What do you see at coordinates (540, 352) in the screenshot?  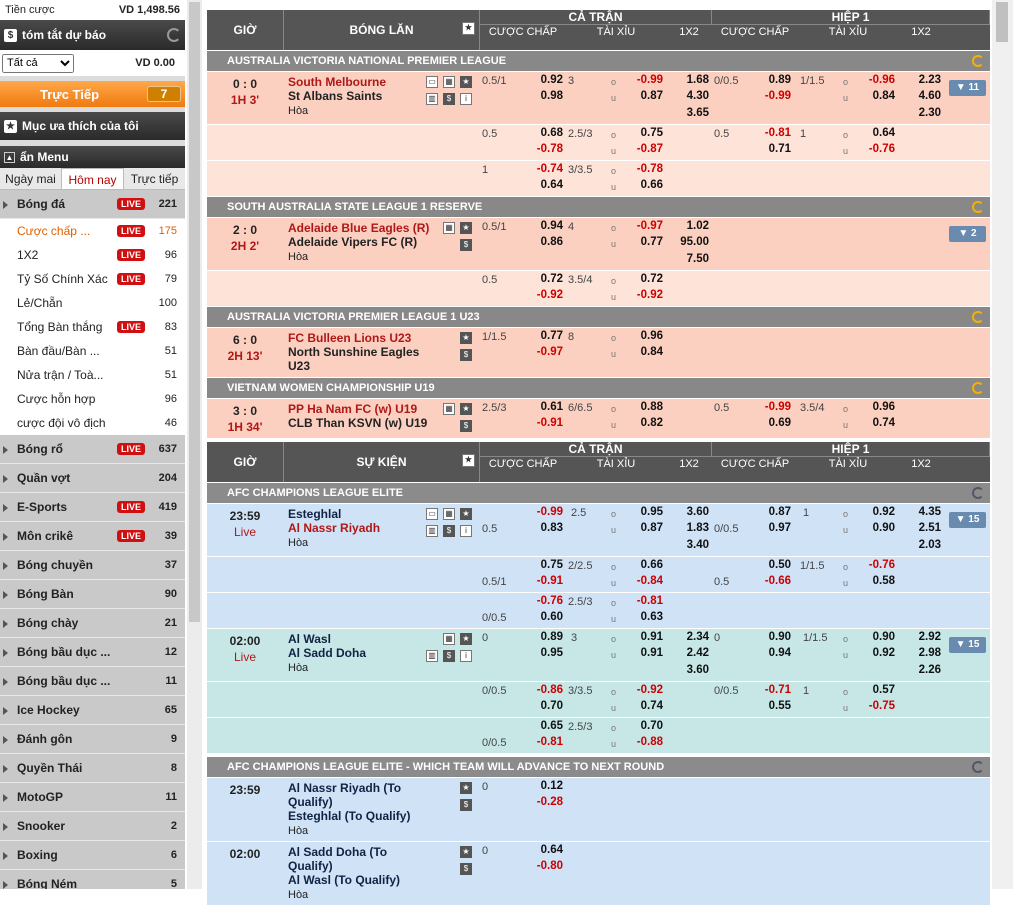 I see `odds-away: -0.97` at bounding box center [540, 352].